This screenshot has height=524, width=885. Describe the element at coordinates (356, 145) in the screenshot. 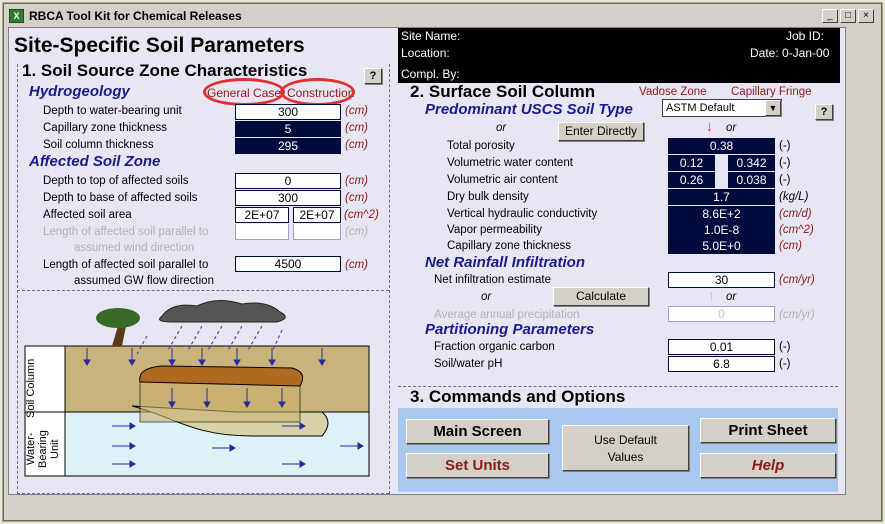

I see `soil-column-unit: (cm)` at that location.